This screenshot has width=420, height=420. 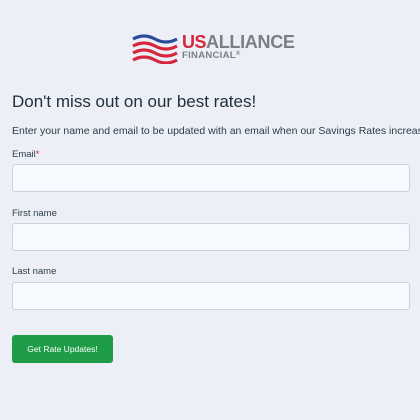 I want to click on email-label: Email*, so click(x=25, y=154).